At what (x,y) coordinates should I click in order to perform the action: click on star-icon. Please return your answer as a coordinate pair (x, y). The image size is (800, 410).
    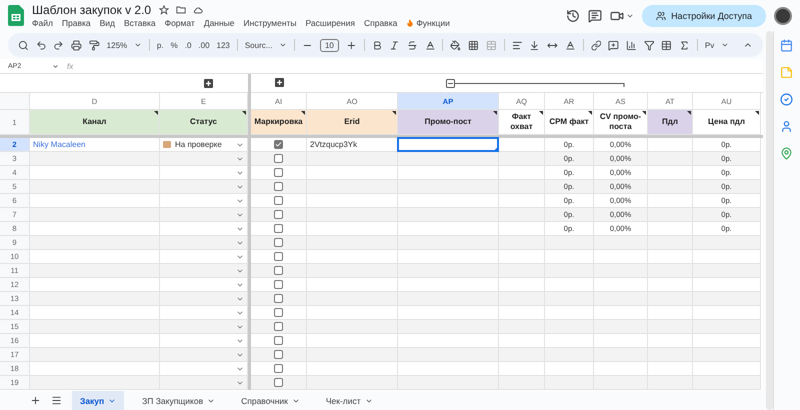
    Looking at the image, I should click on (164, 10).